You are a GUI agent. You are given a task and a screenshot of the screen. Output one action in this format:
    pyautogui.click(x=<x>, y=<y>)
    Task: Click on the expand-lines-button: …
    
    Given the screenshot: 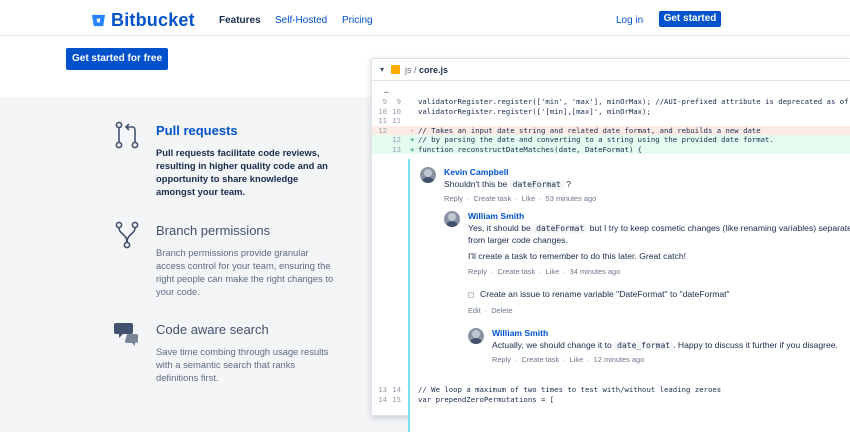 What is the action you would take?
    pyautogui.click(x=386, y=90)
    